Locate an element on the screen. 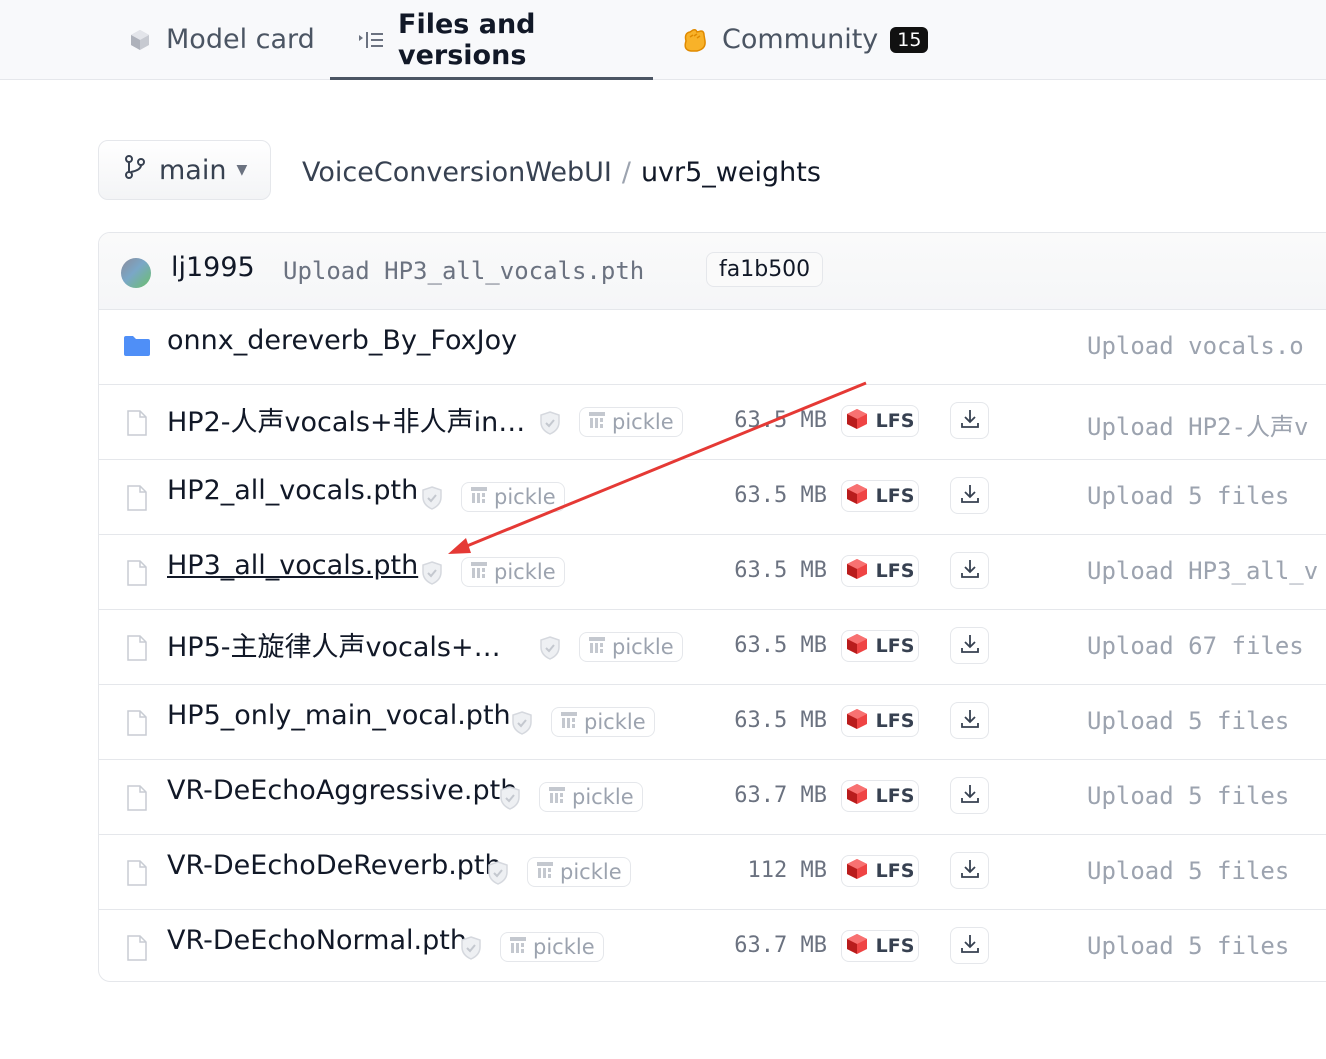 The height and width of the screenshot is (1059, 1326). row-commit-message: Upload 67 files is located at coordinates (1195, 646).